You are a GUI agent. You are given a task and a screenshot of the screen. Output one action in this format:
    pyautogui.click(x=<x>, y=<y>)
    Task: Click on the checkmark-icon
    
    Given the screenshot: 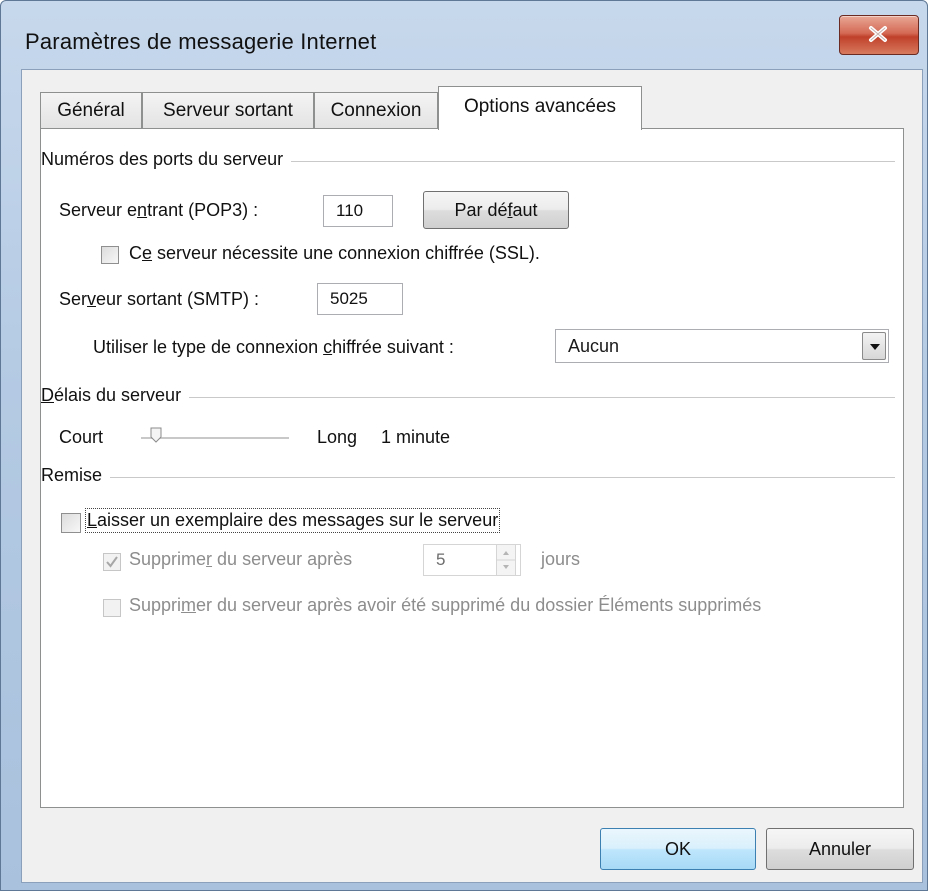 What is the action you would take?
    pyautogui.click(x=112, y=562)
    